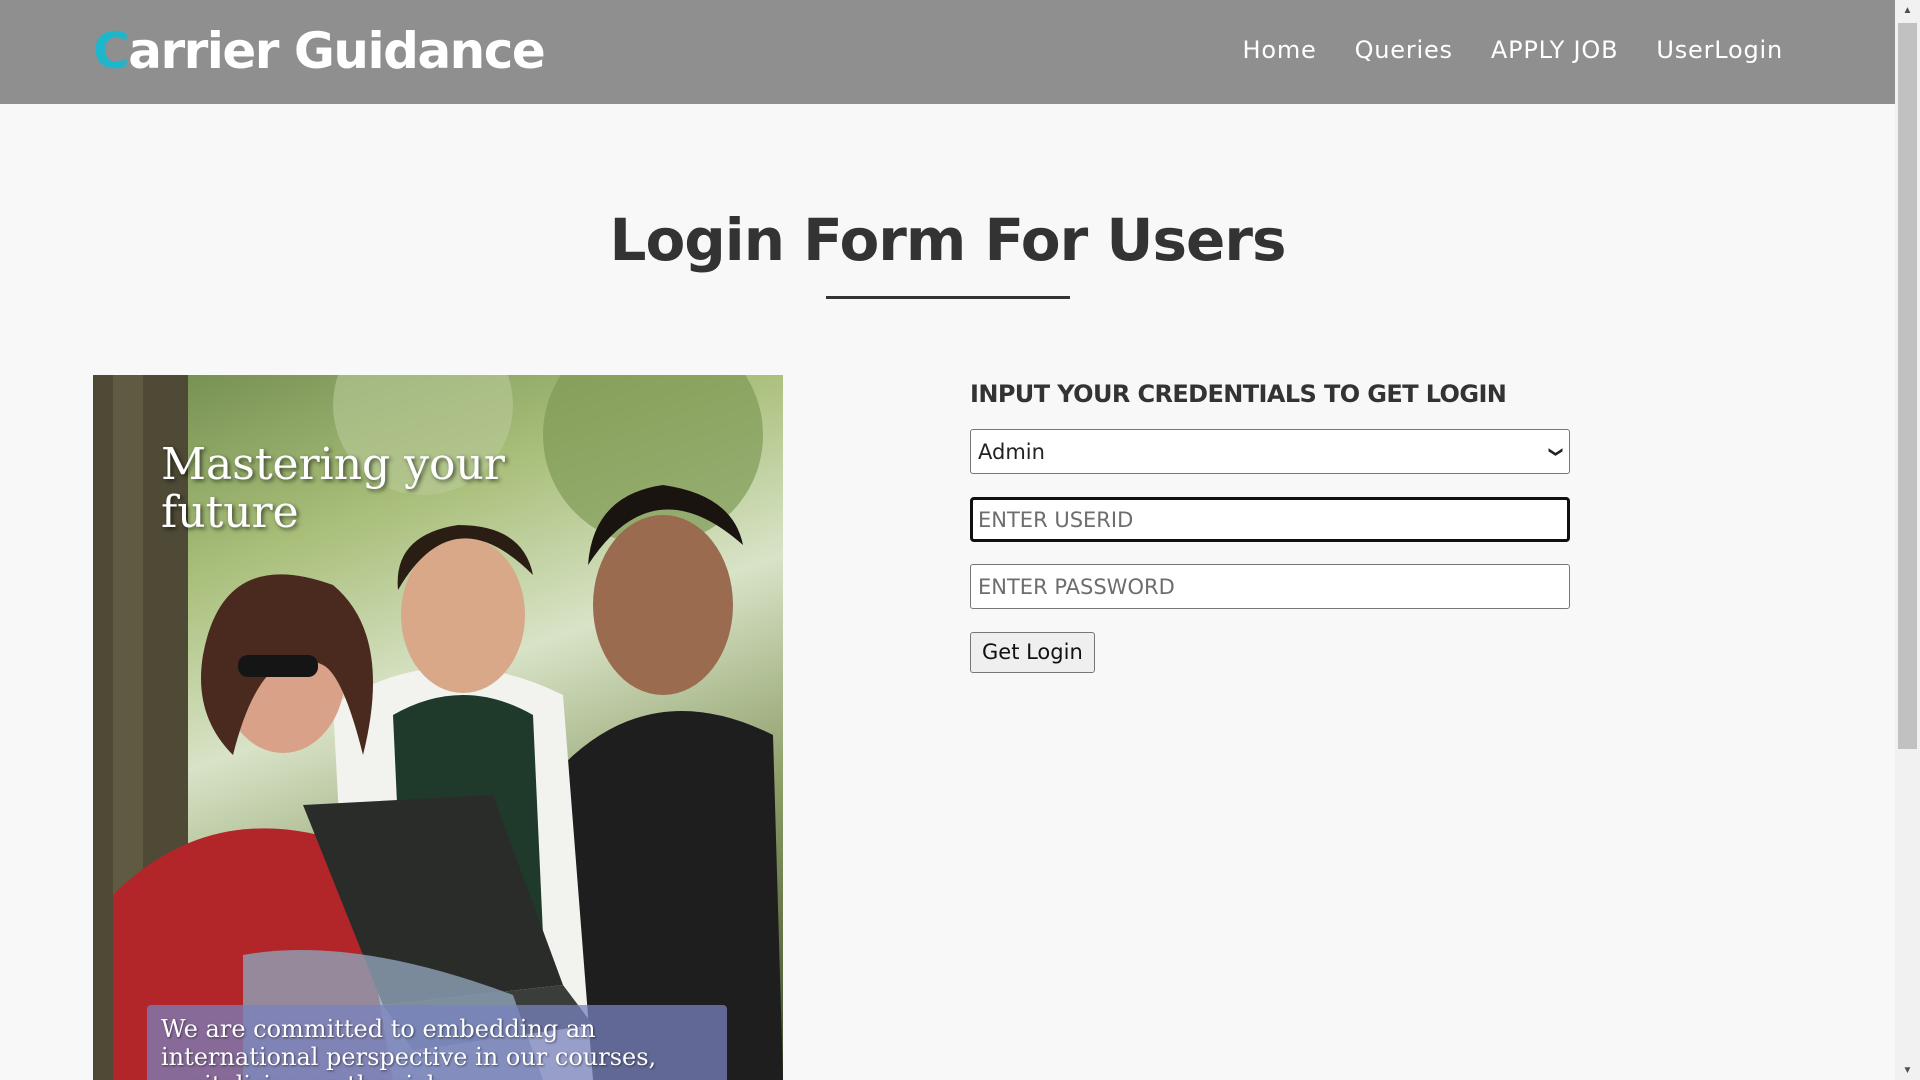  Describe the element at coordinates (337, 51) in the screenshot. I see `brand-name: arrier Guidance` at that location.